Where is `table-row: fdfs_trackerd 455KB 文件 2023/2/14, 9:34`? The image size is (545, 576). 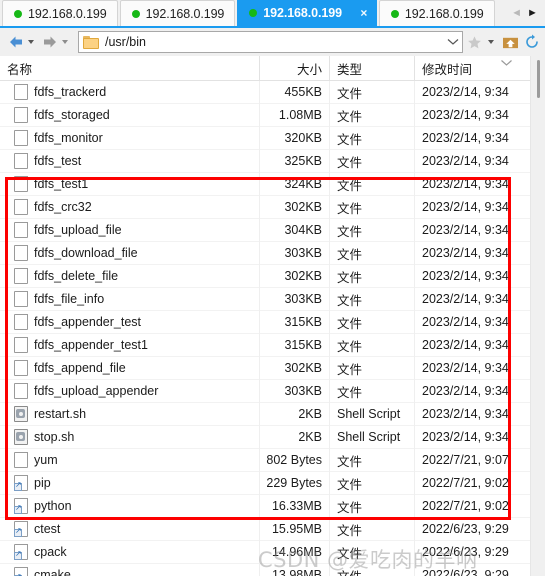 table-row: fdfs_trackerd 455KB 文件 2023/2/14, 9:34 is located at coordinates (265, 92).